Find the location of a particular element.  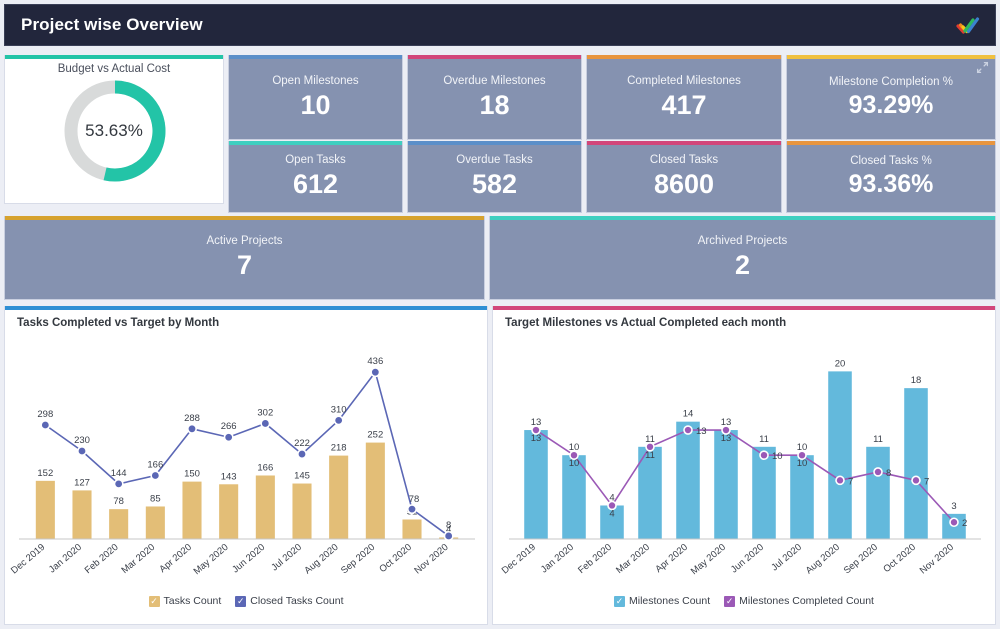

line-value-label: 166 is located at coordinates (155, 464).